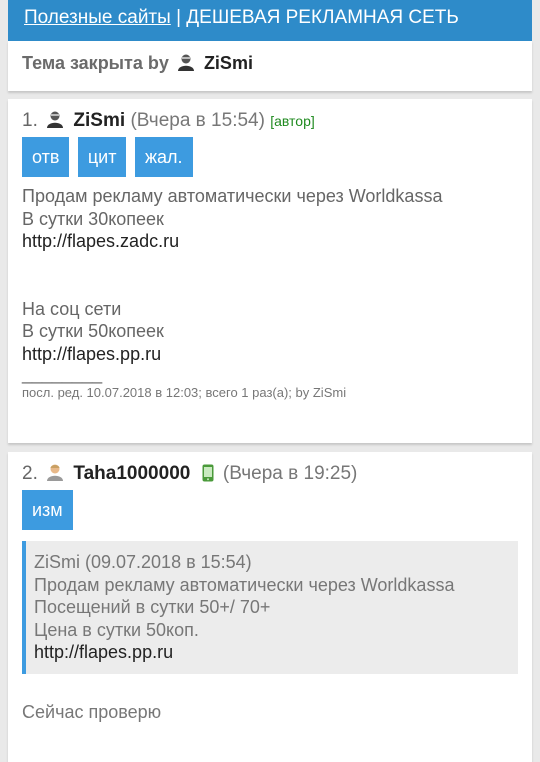  What do you see at coordinates (95, 63) in the screenshot?
I see `closed-notice-text: Тема закрыта by` at bounding box center [95, 63].